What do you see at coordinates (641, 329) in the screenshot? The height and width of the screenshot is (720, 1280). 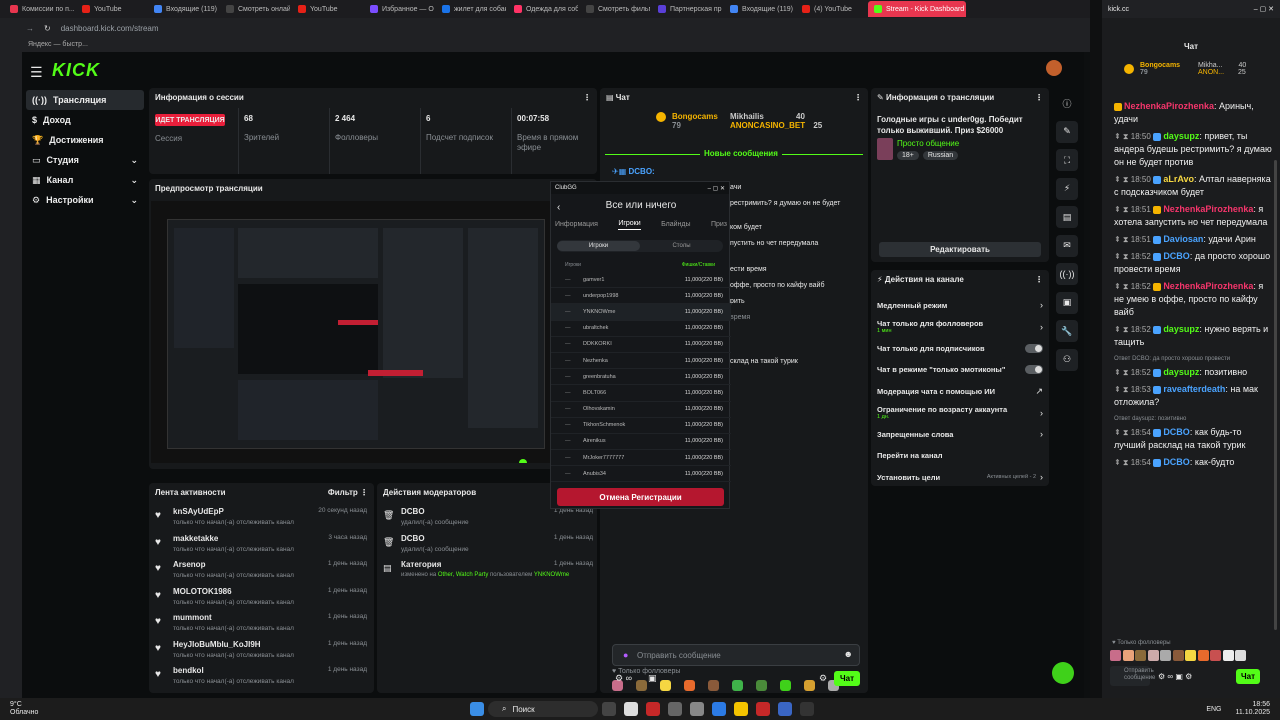 I see `player-row: — ubraltchek 11,000(220 BB)` at bounding box center [641, 329].